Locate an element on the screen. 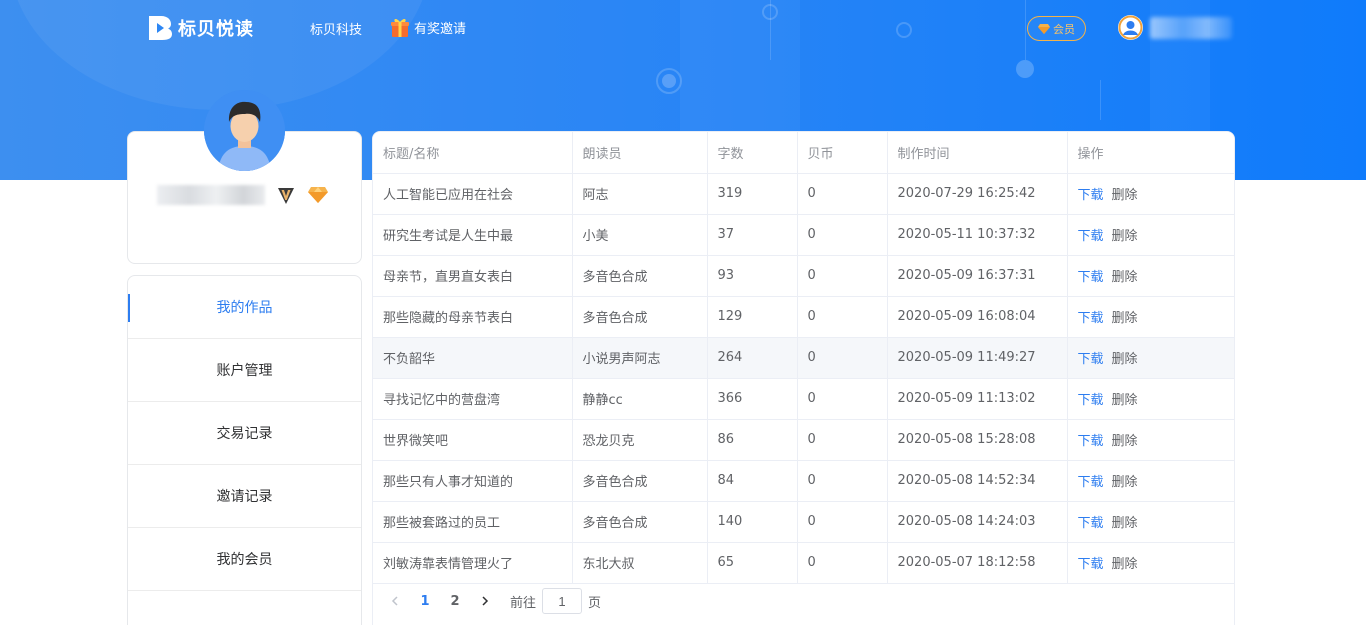  created-time-cell: 2020-05-11 10:37:32 is located at coordinates (977, 235).